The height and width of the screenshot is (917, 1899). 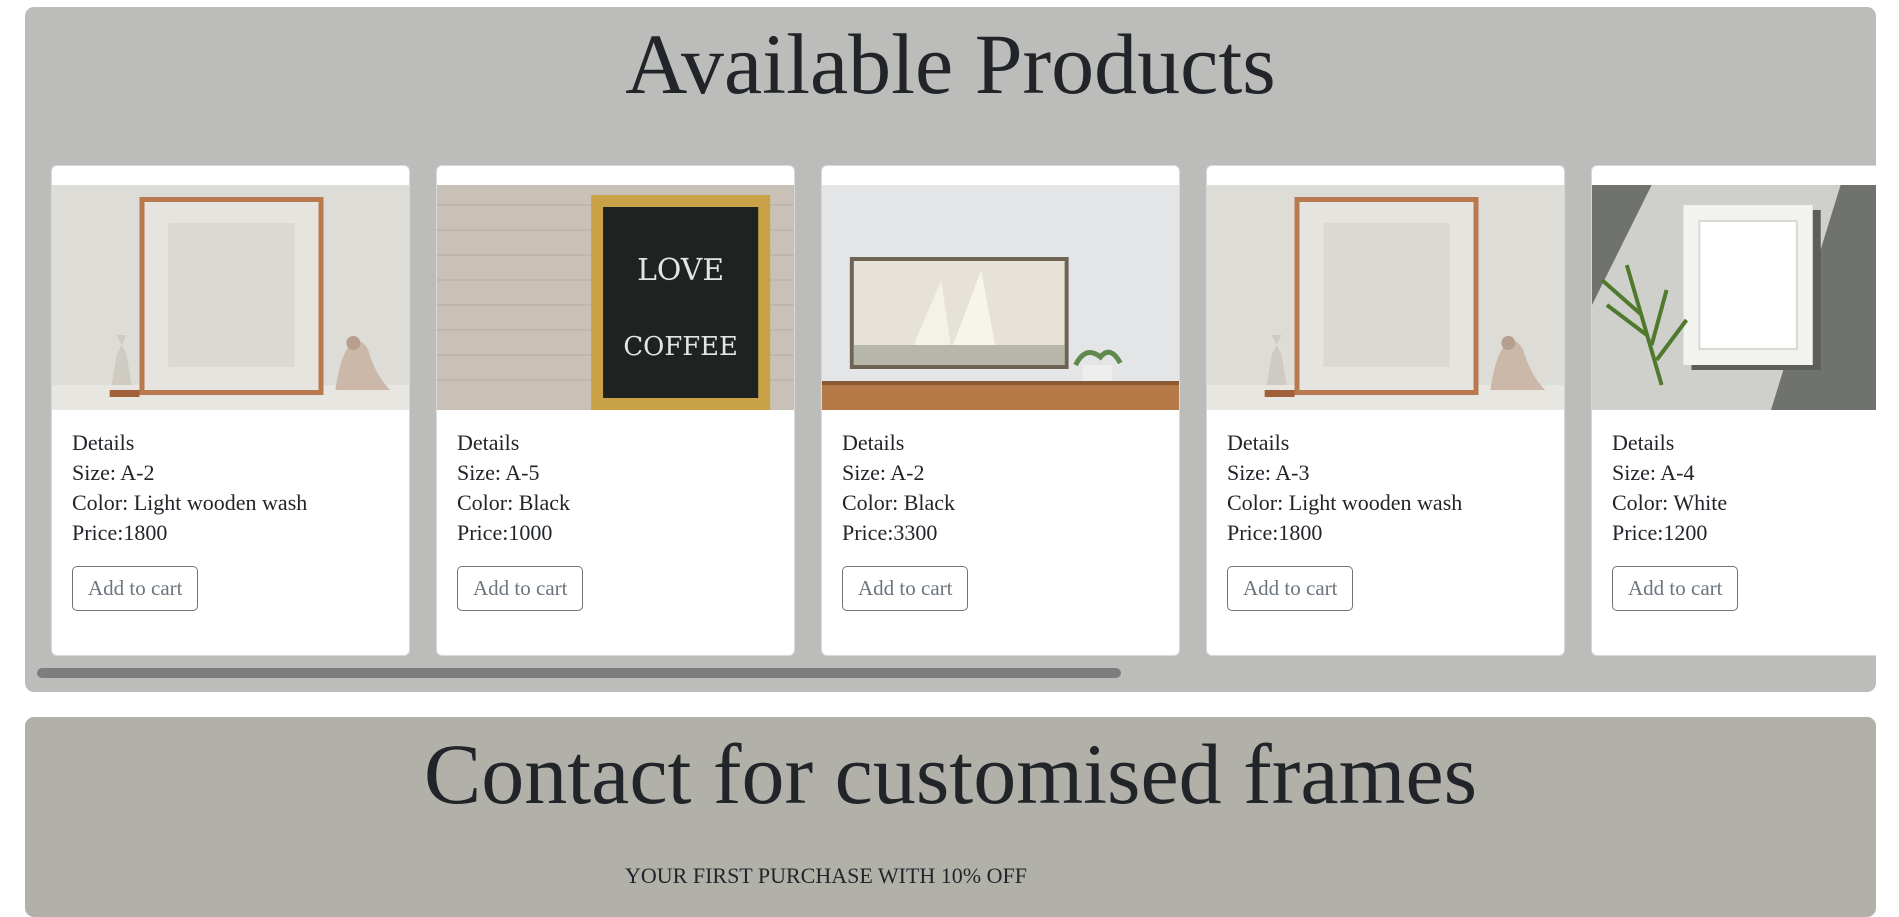 What do you see at coordinates (1000, 297) in the screenshot?
I see `product-image-sailboat-painting` at bounding box center [1000, 297].